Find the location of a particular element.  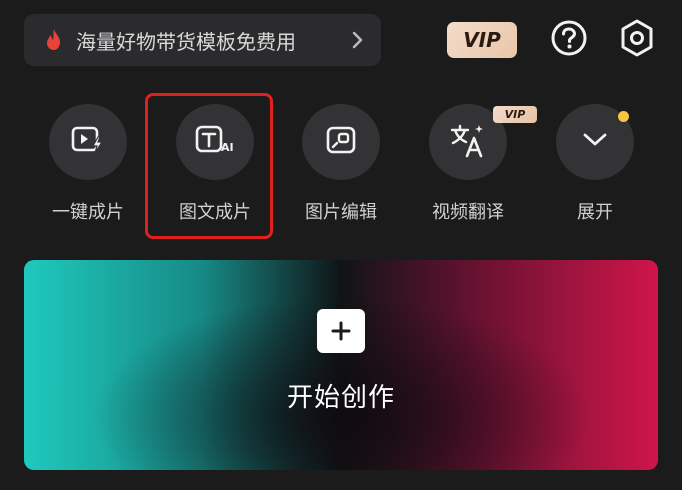

settings-button is located at coordinates (637, 40).